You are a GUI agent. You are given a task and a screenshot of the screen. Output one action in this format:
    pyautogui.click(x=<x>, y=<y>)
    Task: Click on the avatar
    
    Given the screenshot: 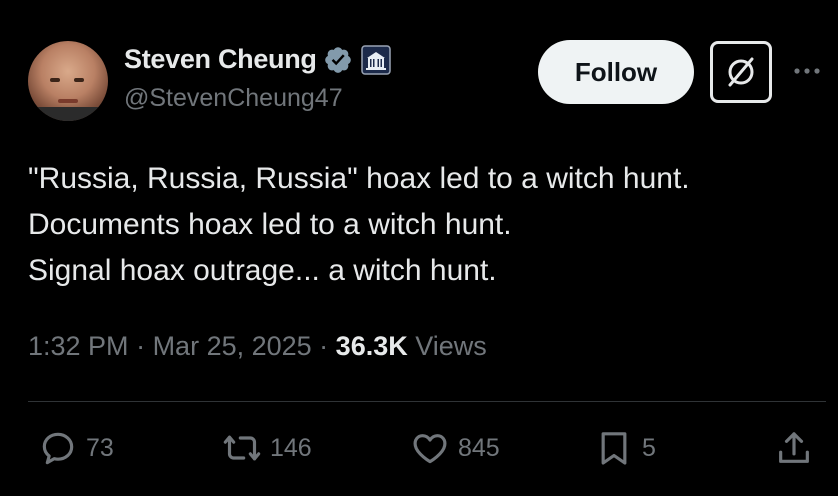 What is the action you would take?
    pyautogui.click(x=68, y=81)
    